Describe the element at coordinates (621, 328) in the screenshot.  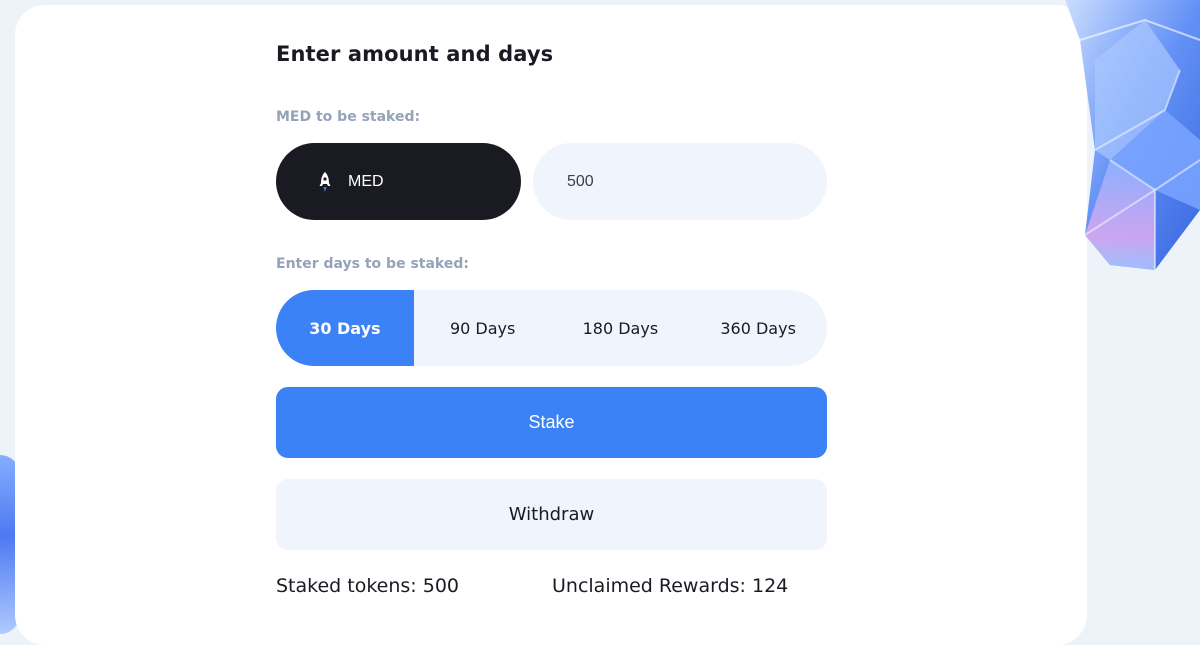
I see `days-option-180: 180 Days` at that location.